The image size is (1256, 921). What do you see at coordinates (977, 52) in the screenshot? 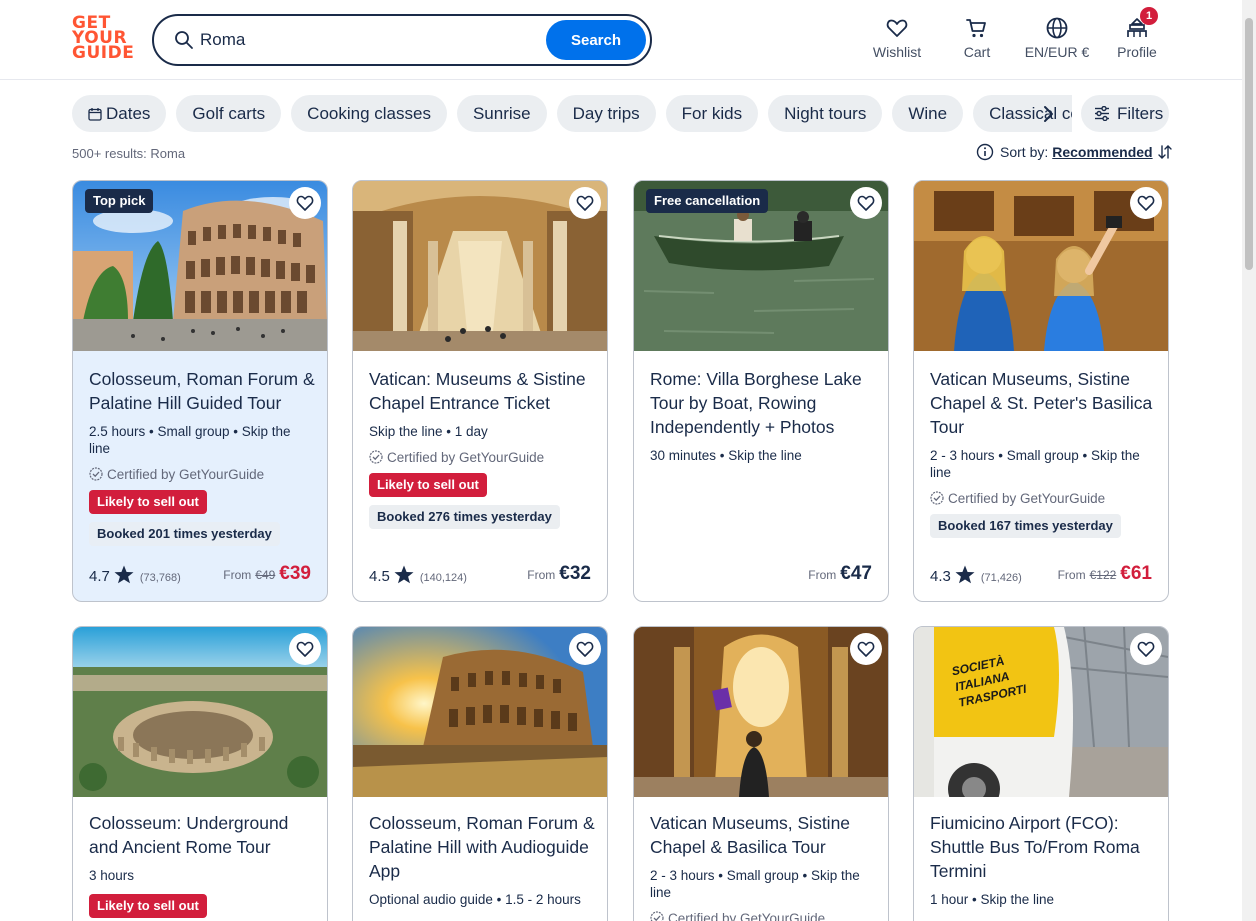
I see `cart-label: Cart` at bounding box center [977, 52].